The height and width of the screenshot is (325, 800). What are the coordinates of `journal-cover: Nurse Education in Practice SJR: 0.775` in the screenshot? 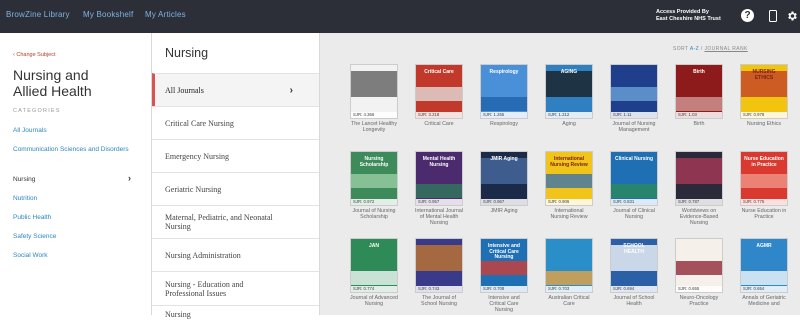 It's located at (764, 178).